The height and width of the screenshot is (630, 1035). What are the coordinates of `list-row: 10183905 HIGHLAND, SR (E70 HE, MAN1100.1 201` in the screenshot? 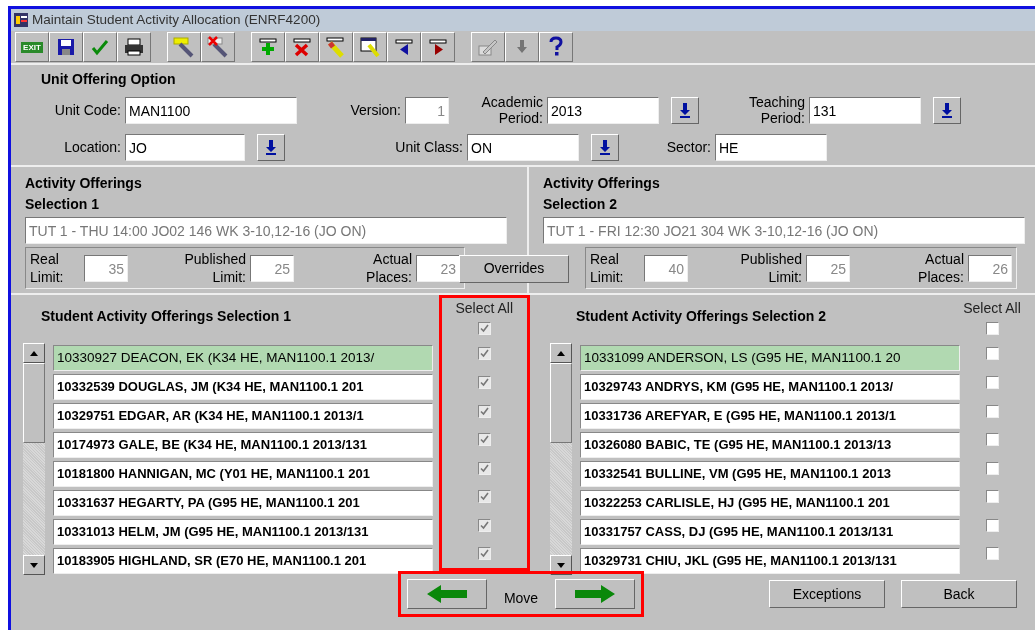 It's located at (243, 560).